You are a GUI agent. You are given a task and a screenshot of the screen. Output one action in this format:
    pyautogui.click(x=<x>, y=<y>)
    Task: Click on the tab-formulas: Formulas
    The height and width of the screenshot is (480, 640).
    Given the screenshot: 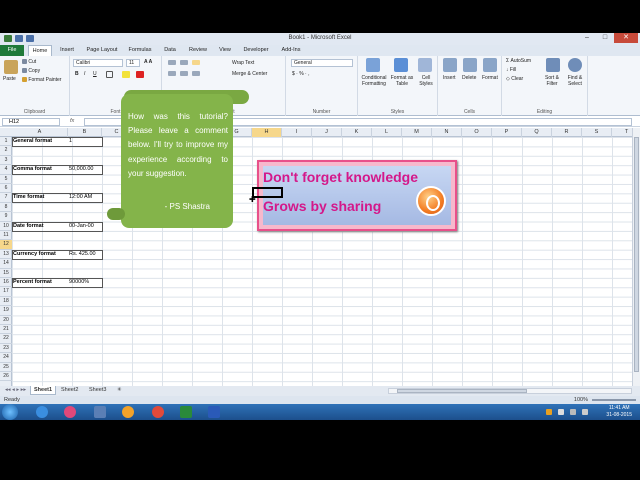 What is the action you would take?
    pyautogui.click(x=140, y=50)
    